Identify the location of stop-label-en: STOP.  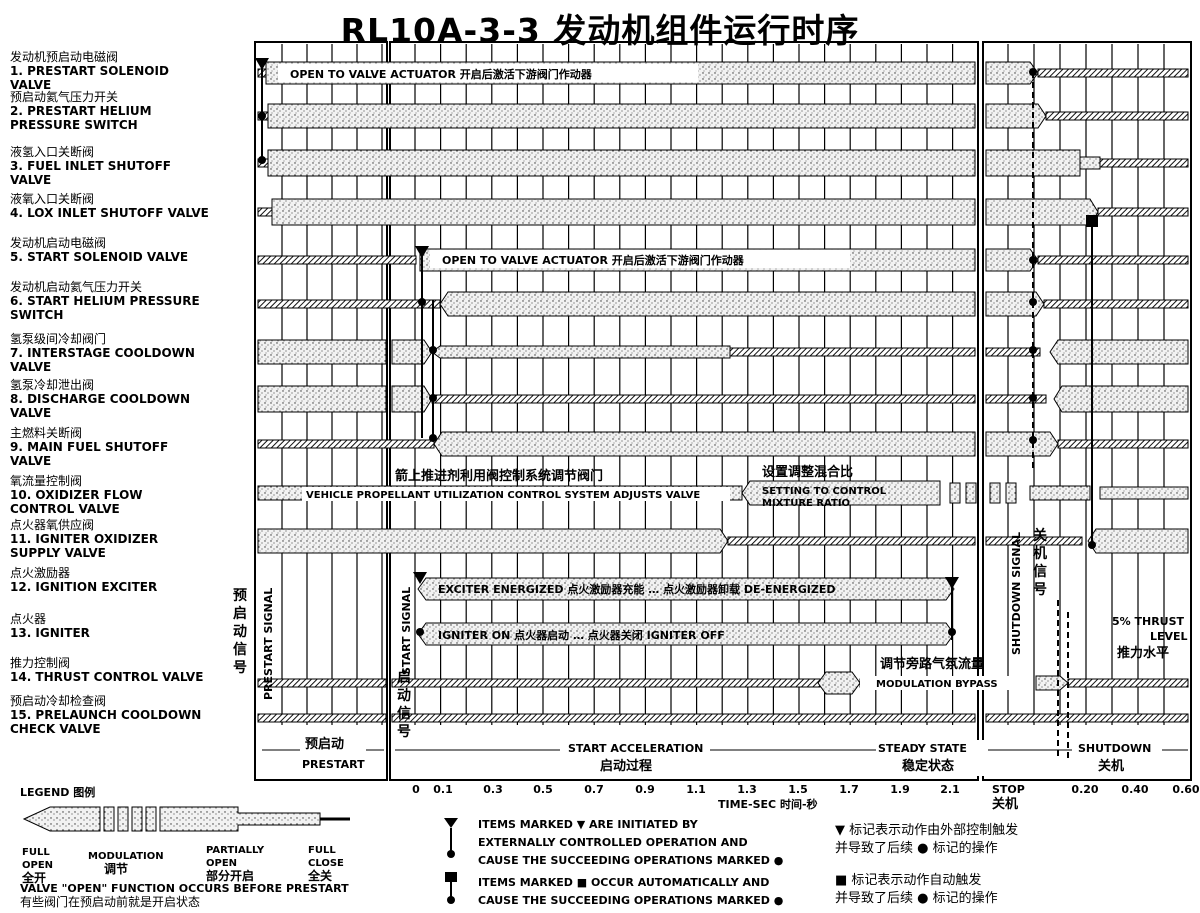
(1008, 789).